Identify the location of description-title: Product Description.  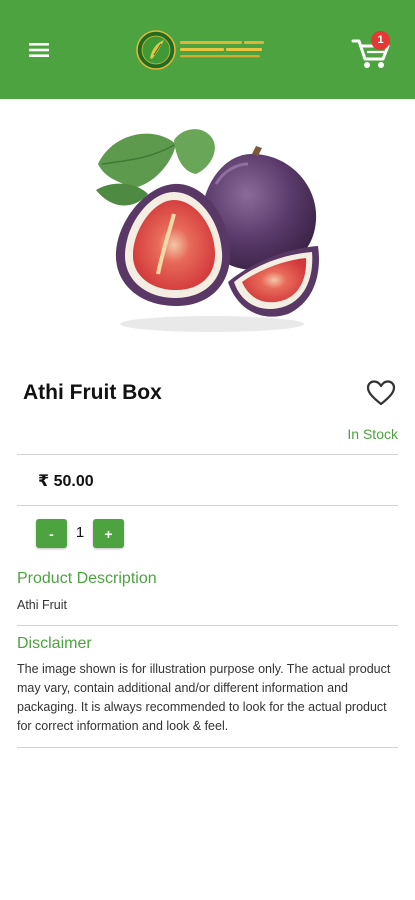
(87, 578).